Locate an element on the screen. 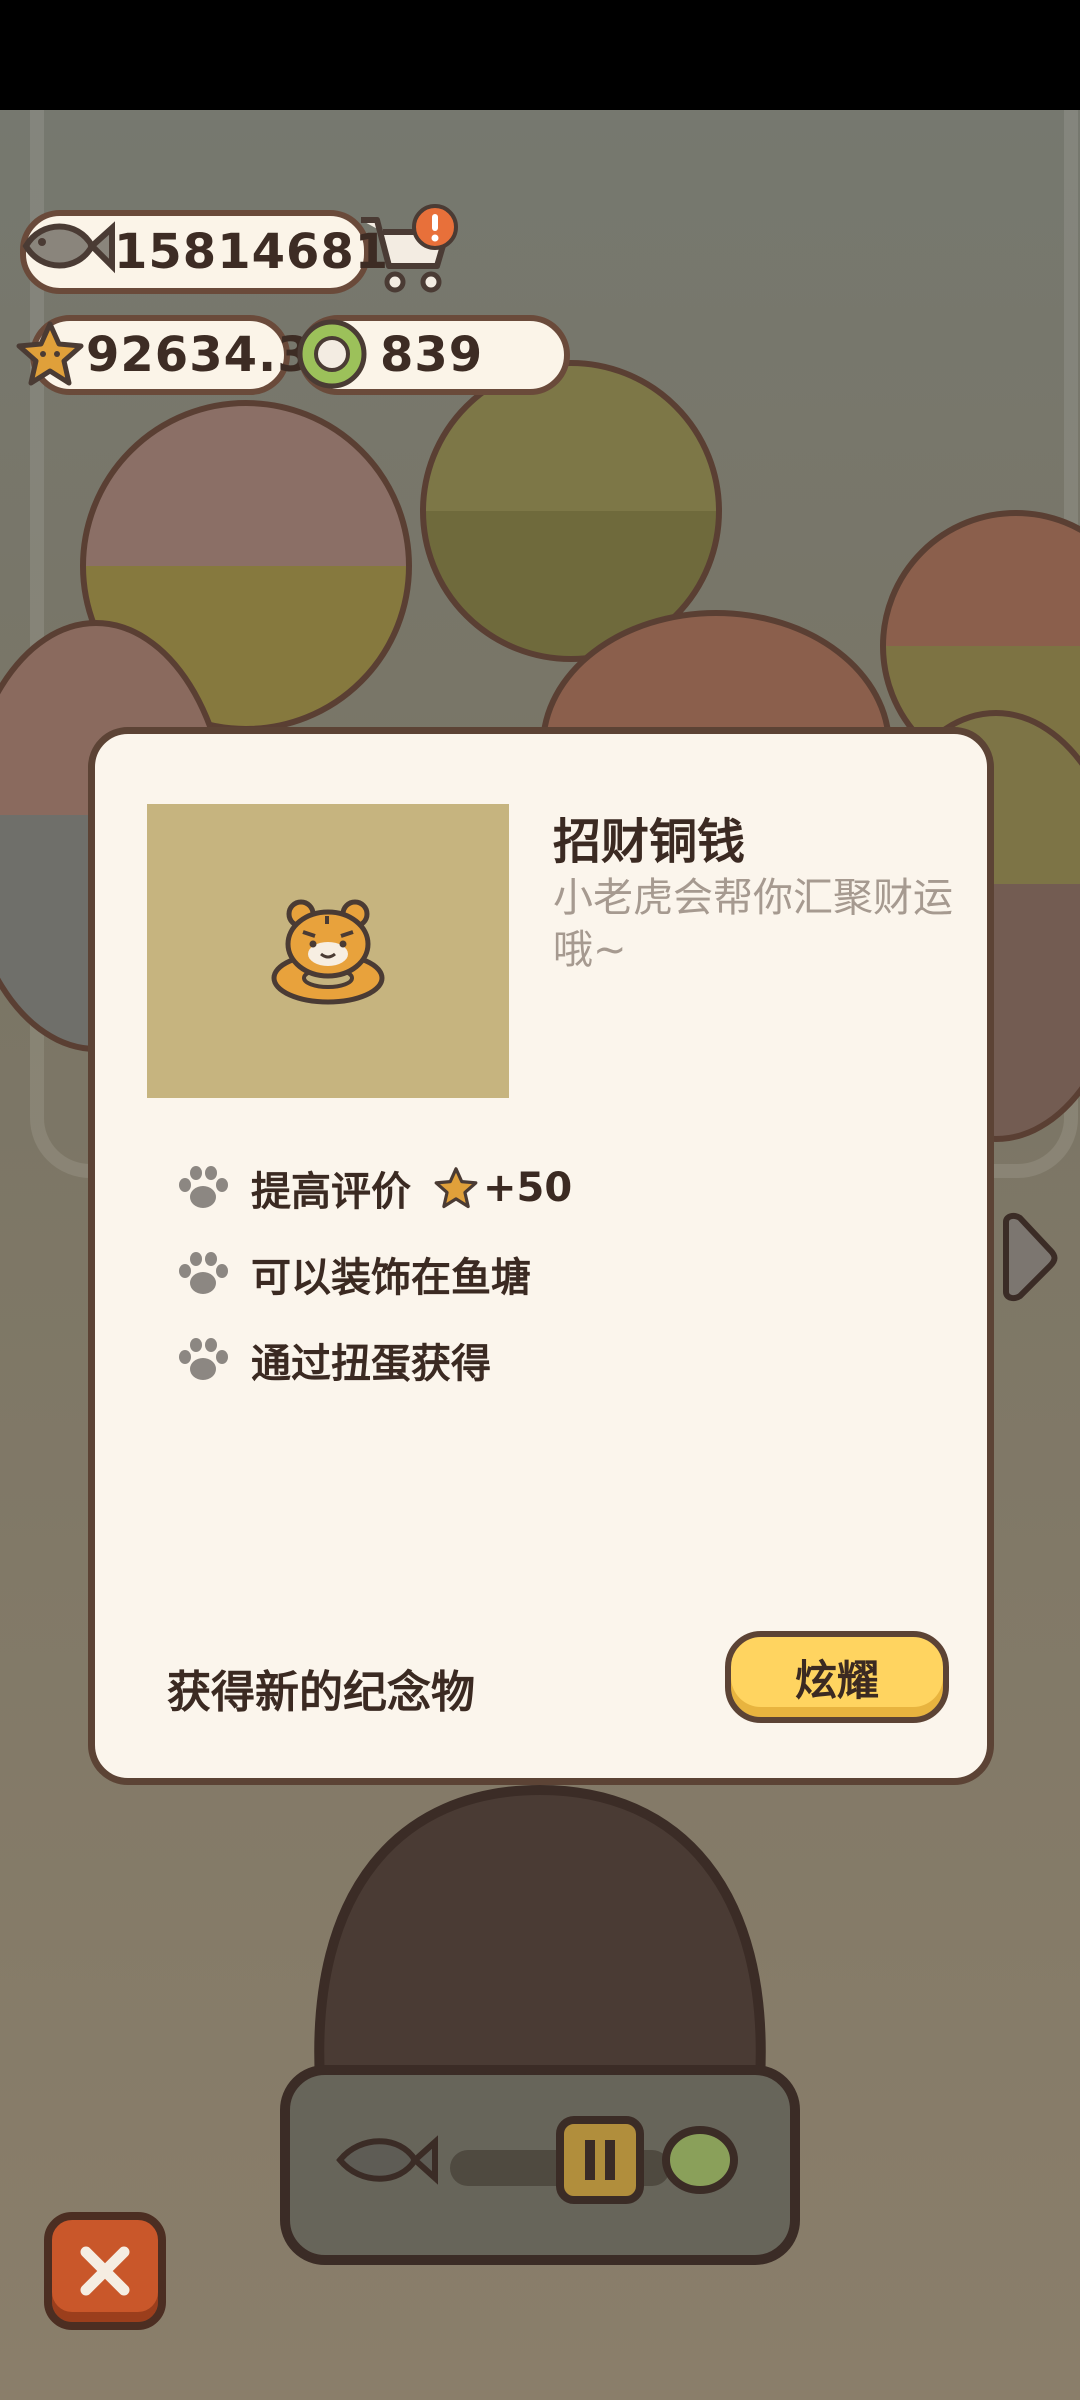 This screenshot has width=1080, height=2400. exclamation-badge-icon is located at coordinates (435, 227).